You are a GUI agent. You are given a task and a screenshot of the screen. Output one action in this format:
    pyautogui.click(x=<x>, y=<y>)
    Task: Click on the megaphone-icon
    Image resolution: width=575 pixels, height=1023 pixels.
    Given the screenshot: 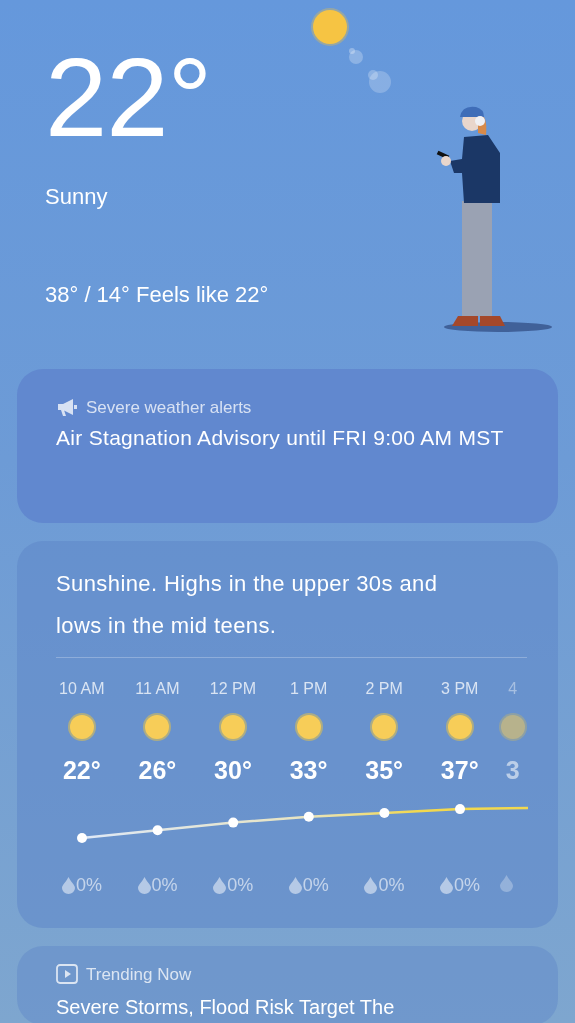 What is the action you would take?
    pyautogui.click(x=67, y=407)
    